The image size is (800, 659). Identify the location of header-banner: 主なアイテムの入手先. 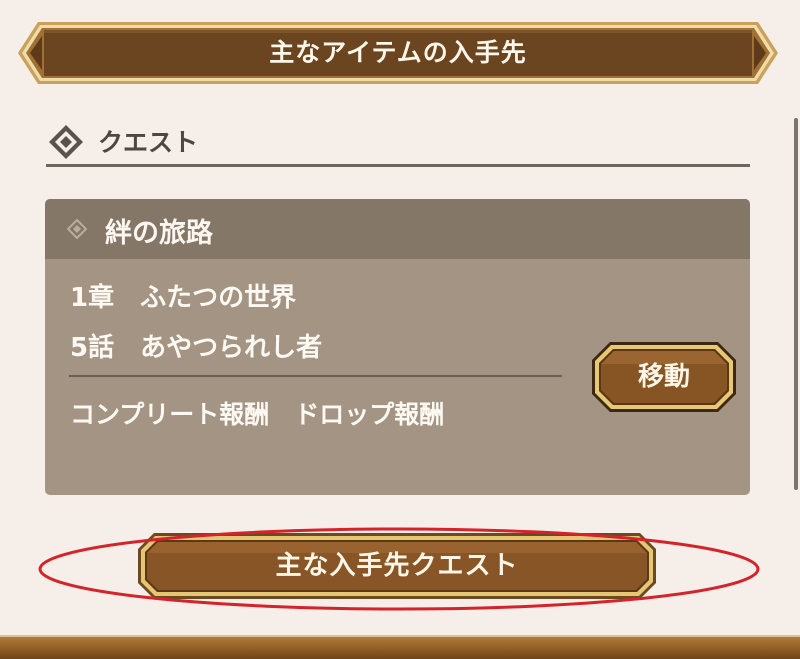
(398, 53).